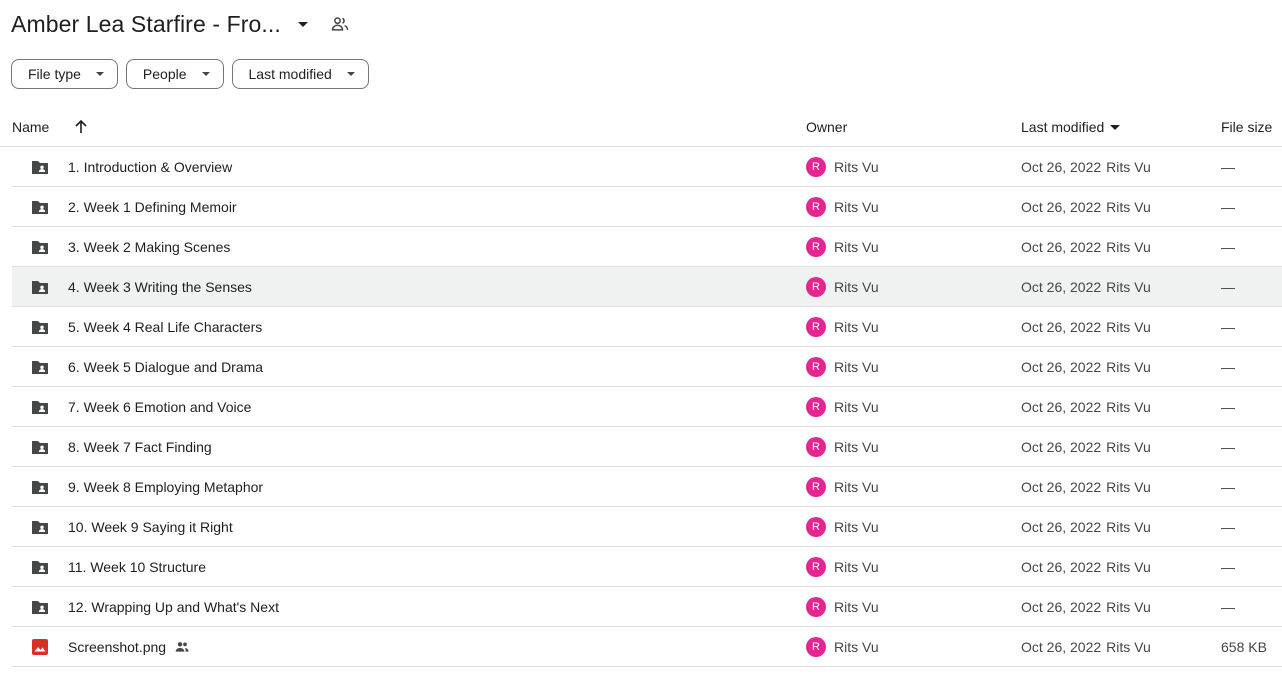  I want to click on file-name-text: 6. Week 5 Dialogue and Drama, so click(166, 366).